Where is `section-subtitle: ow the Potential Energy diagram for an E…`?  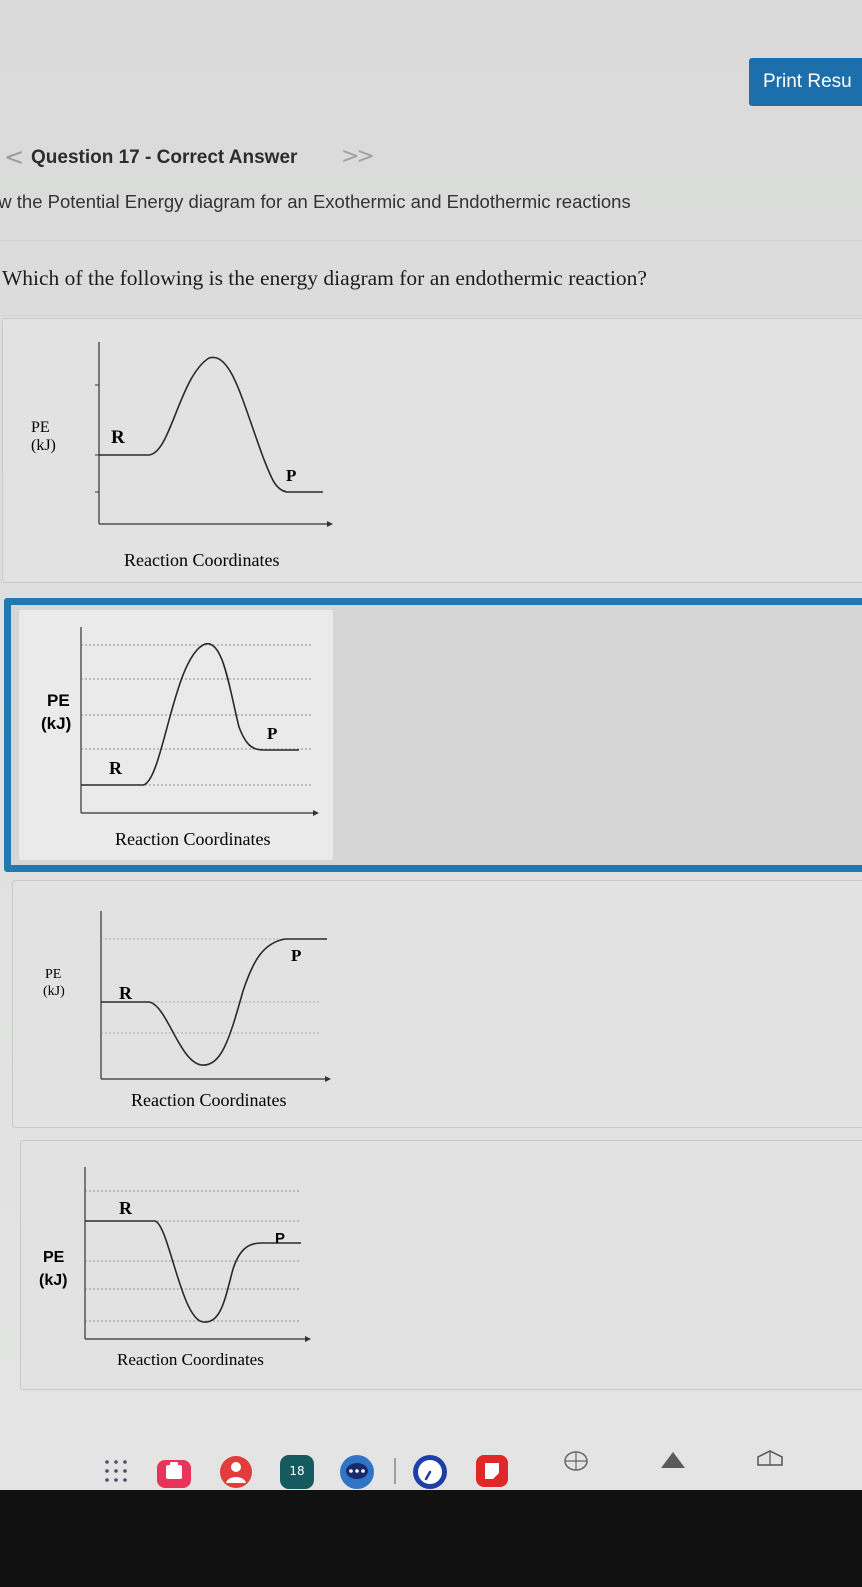 section-subtitle: ow the Potential Energy diagram for an E… is located at coordinates (315, 201).